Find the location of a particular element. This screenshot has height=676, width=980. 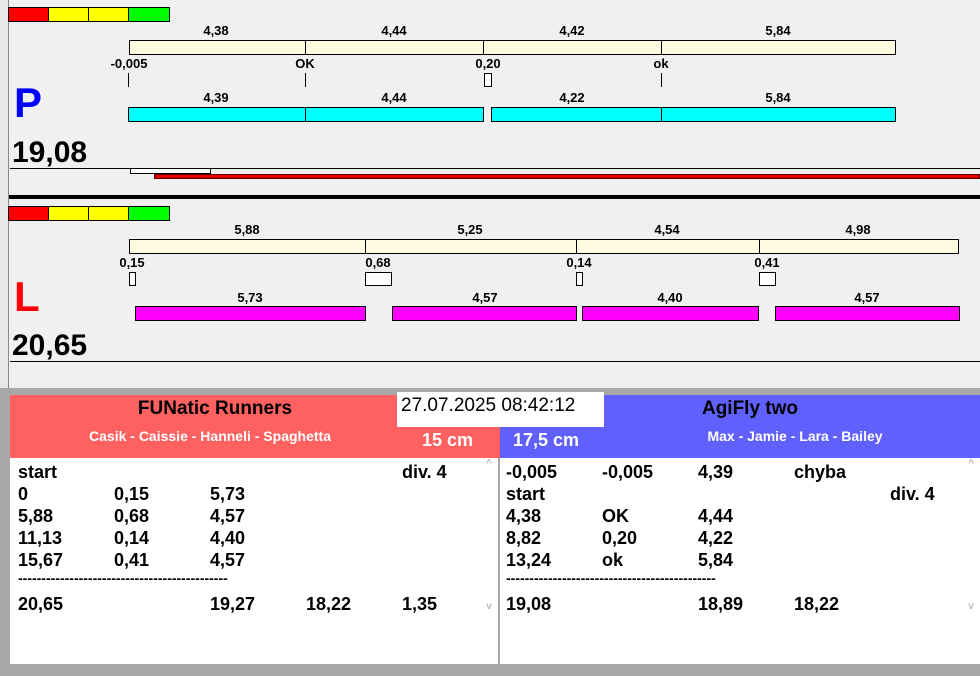

l-top-label: 4,98 is located at coordinates (858, 229).